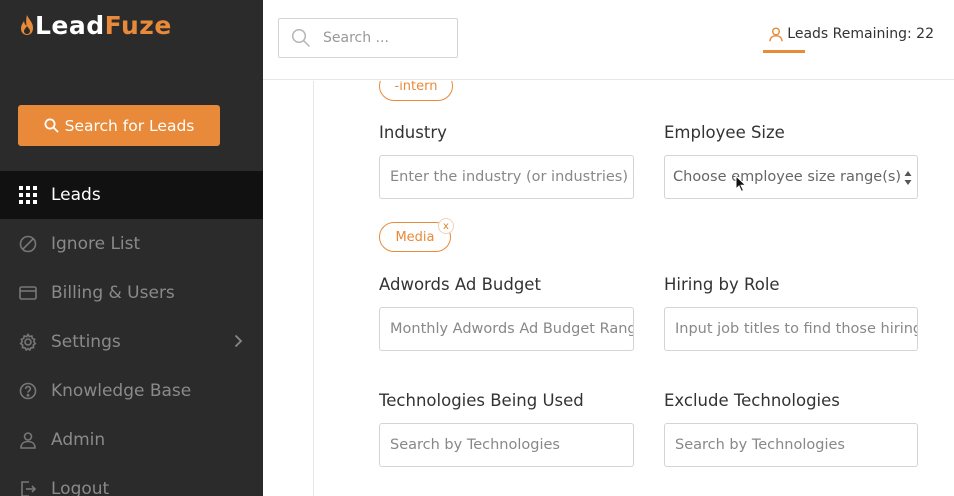  I want to click on sidebar-item-label: Leads, so click(76, 195).